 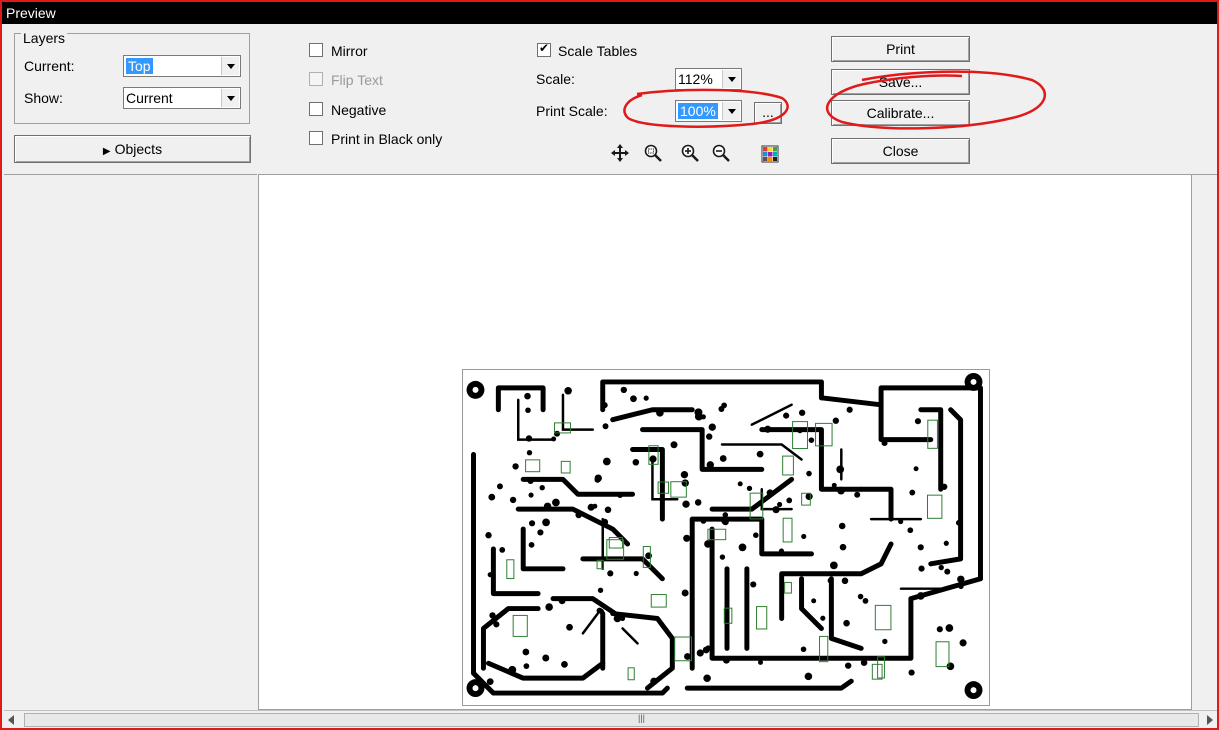 What do you see at coordinates (1210, 720) in the screenshot?
I see `scroll-right-icon` at bounding box center [1210, 720].